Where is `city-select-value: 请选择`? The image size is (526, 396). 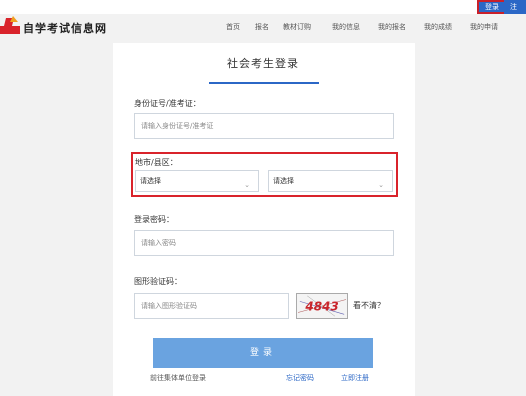
city-select-value: 请选择 is located at coordinates (150, 181).